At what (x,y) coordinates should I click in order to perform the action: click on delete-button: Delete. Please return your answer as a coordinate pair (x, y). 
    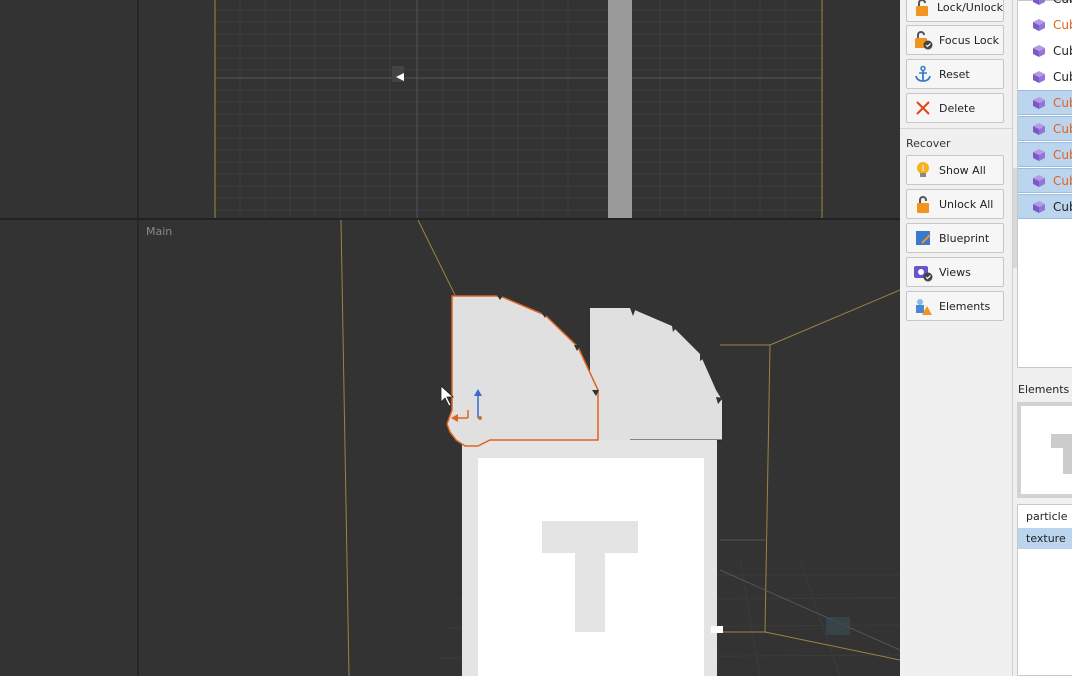
    Looking at the image, I should click on (955, 108).